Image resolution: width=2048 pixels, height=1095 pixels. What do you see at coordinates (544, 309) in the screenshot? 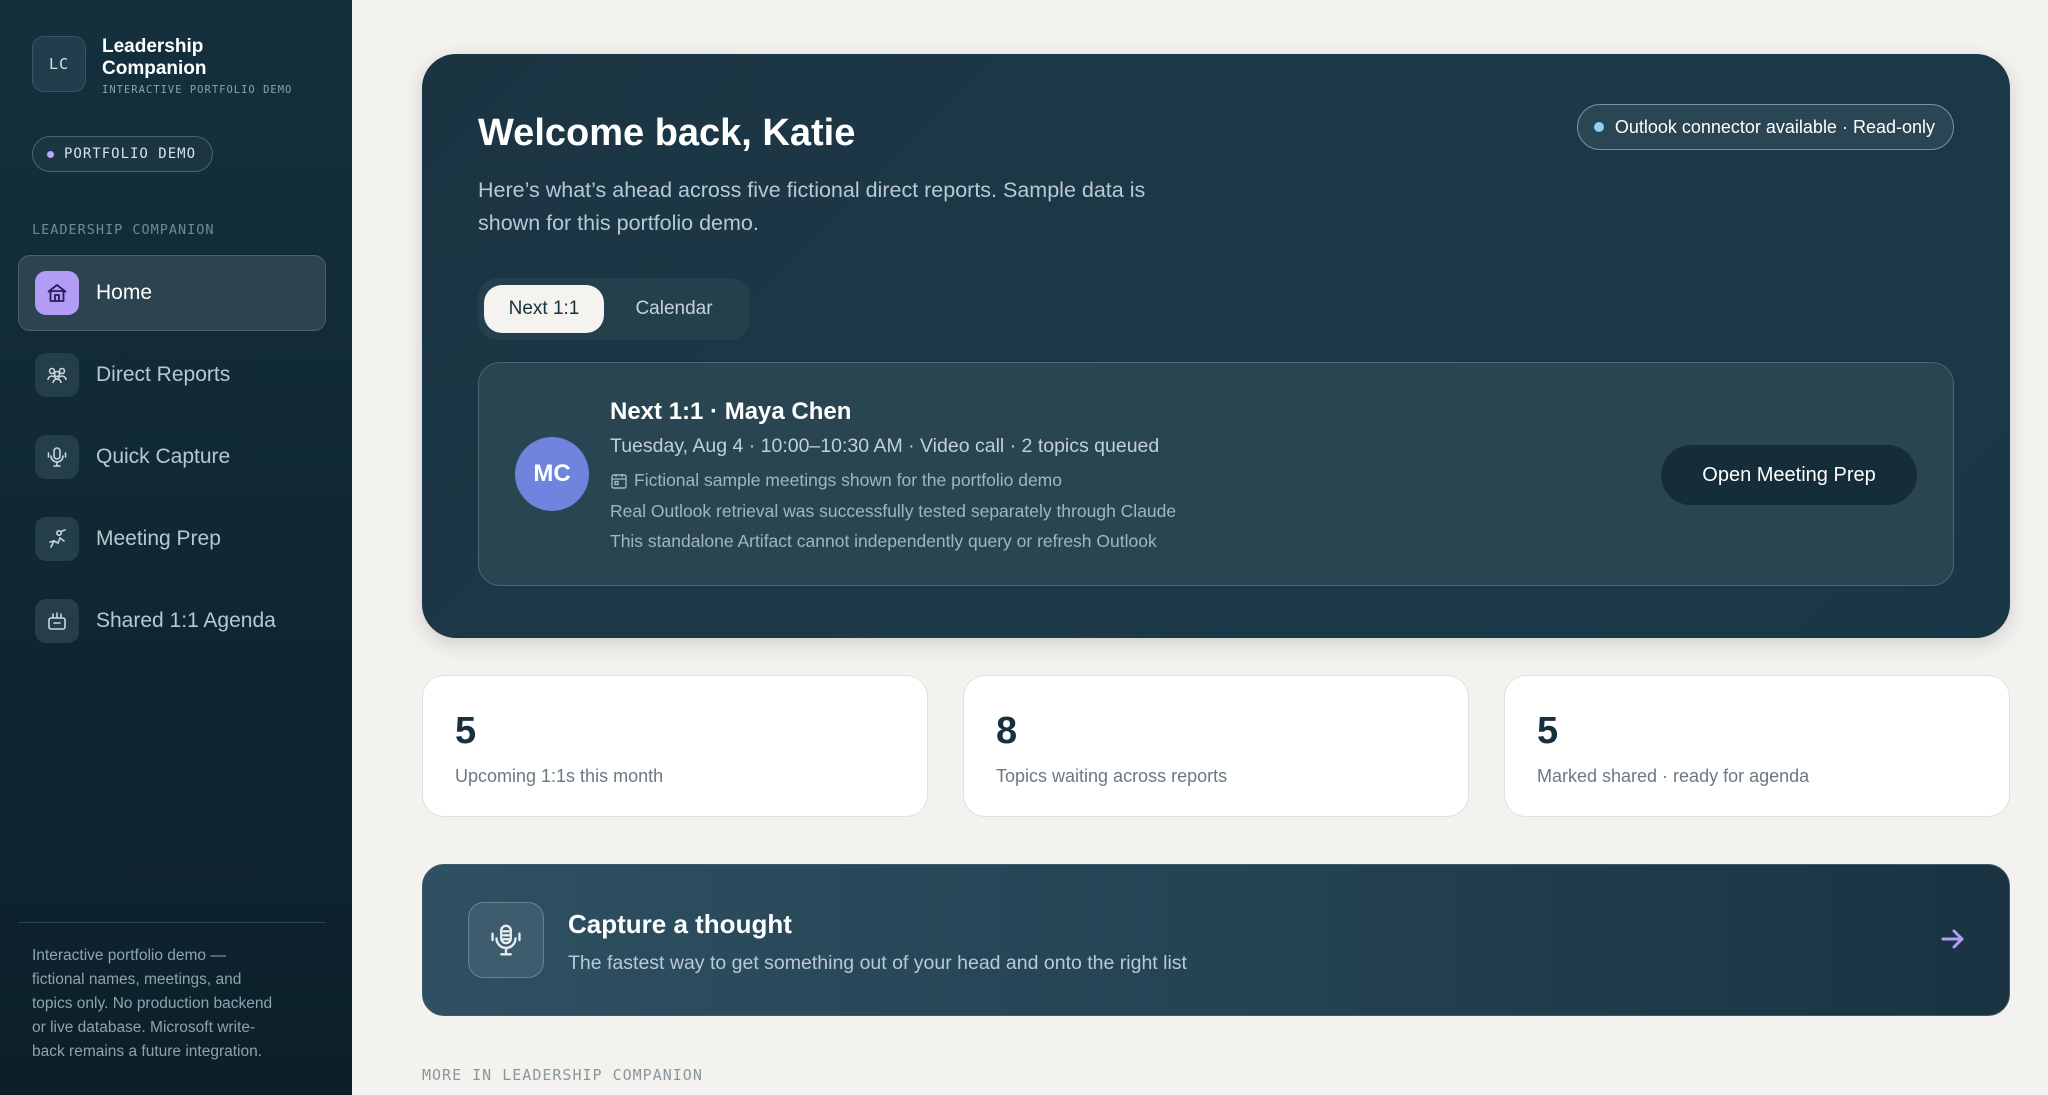
I see `tab-next-1-1: Next 1:1` at bounding box center [544, 309].